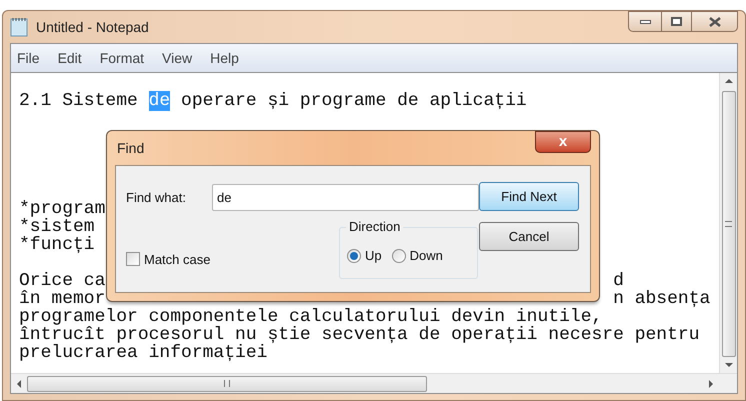 This screenshot has width=746, height=401. I want to click on scroll-up-icon, so click(728, 81).